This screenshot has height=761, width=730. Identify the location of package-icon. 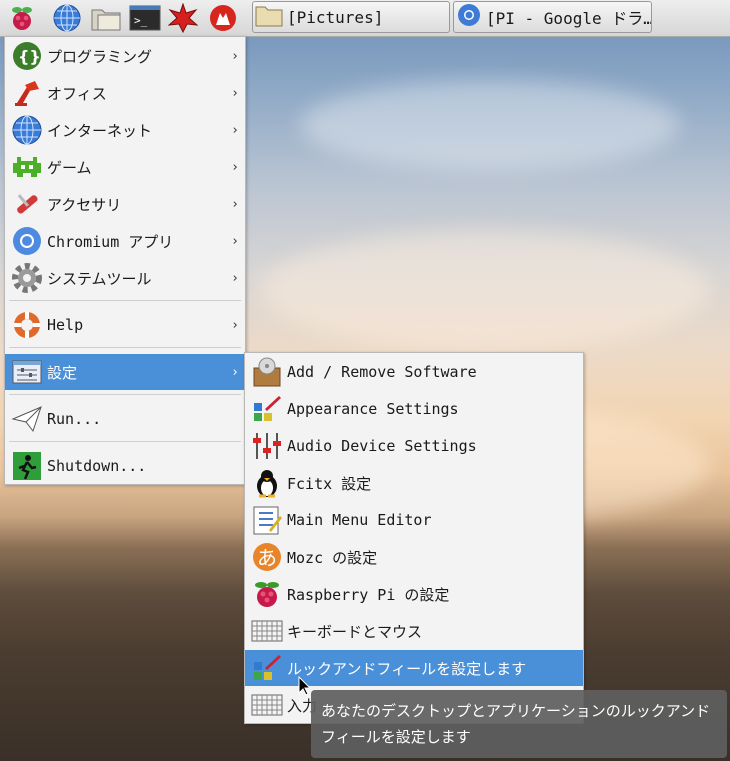
(267, 372).